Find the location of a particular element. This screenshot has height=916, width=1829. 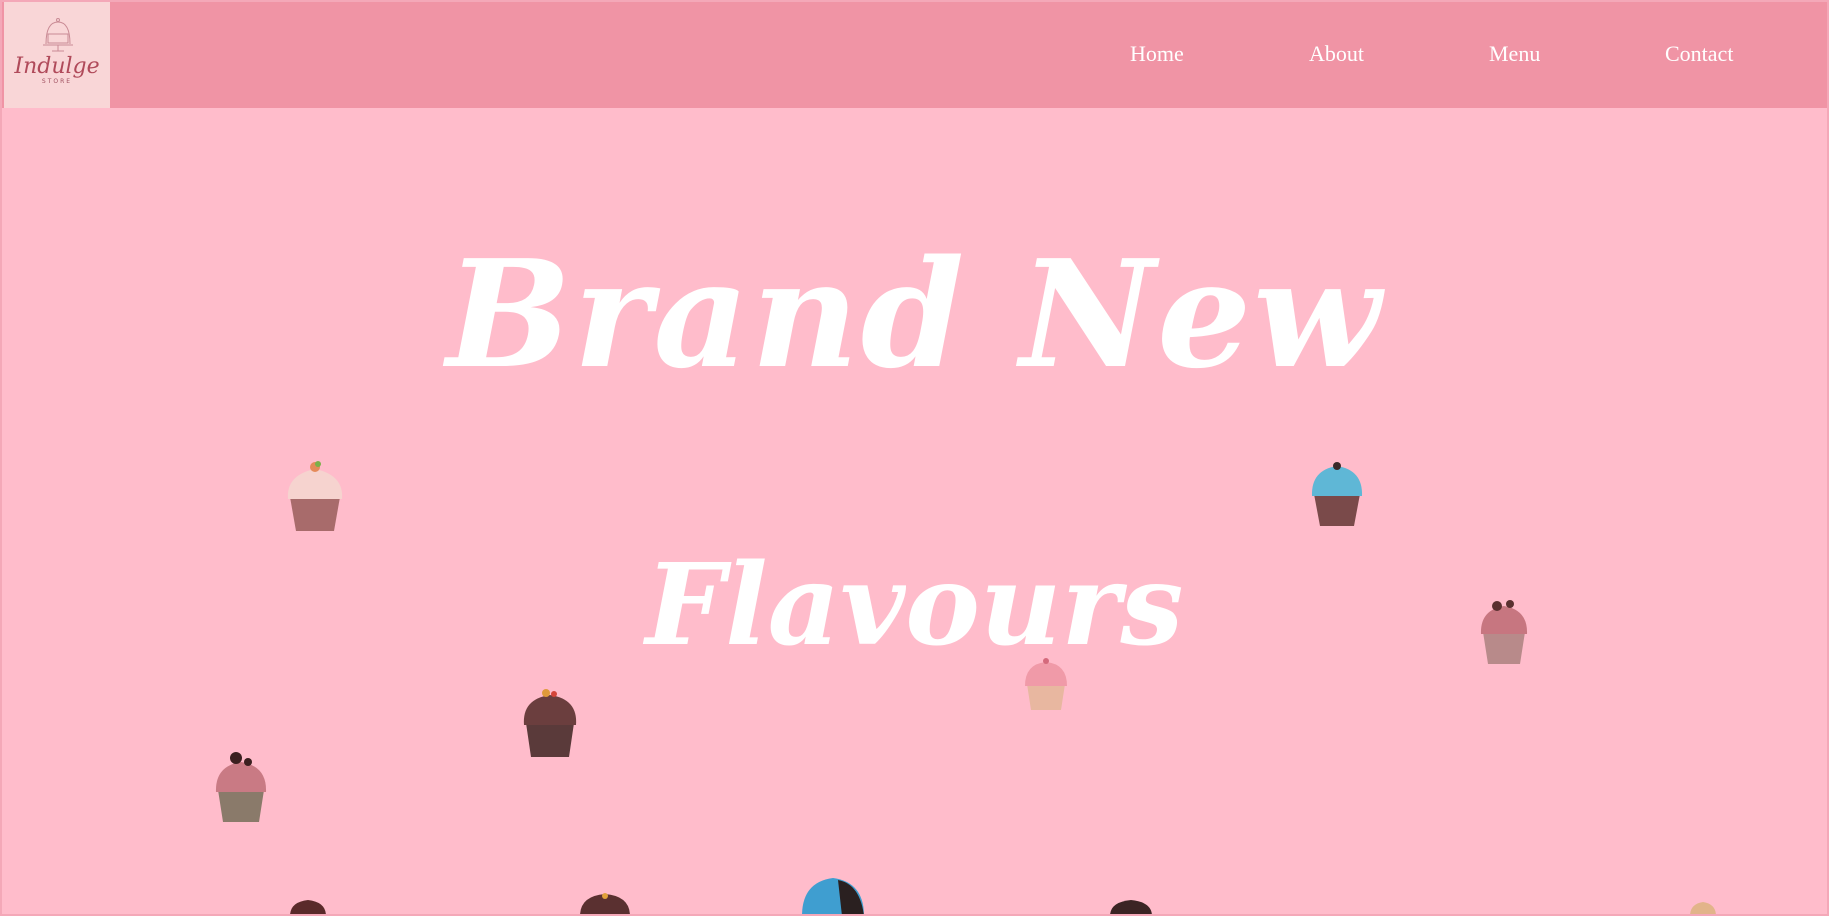

hero-title-line2: Flavours is located at coordinates (914, 605).